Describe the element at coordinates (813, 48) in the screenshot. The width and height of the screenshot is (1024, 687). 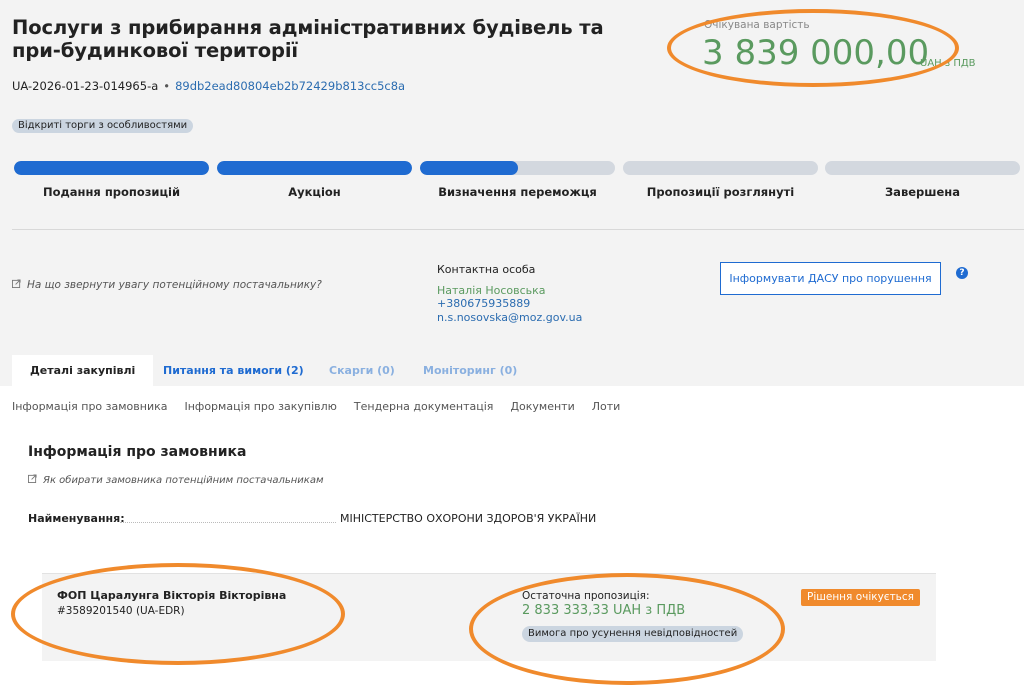
I see `price-annotation-ellipse` at that location.